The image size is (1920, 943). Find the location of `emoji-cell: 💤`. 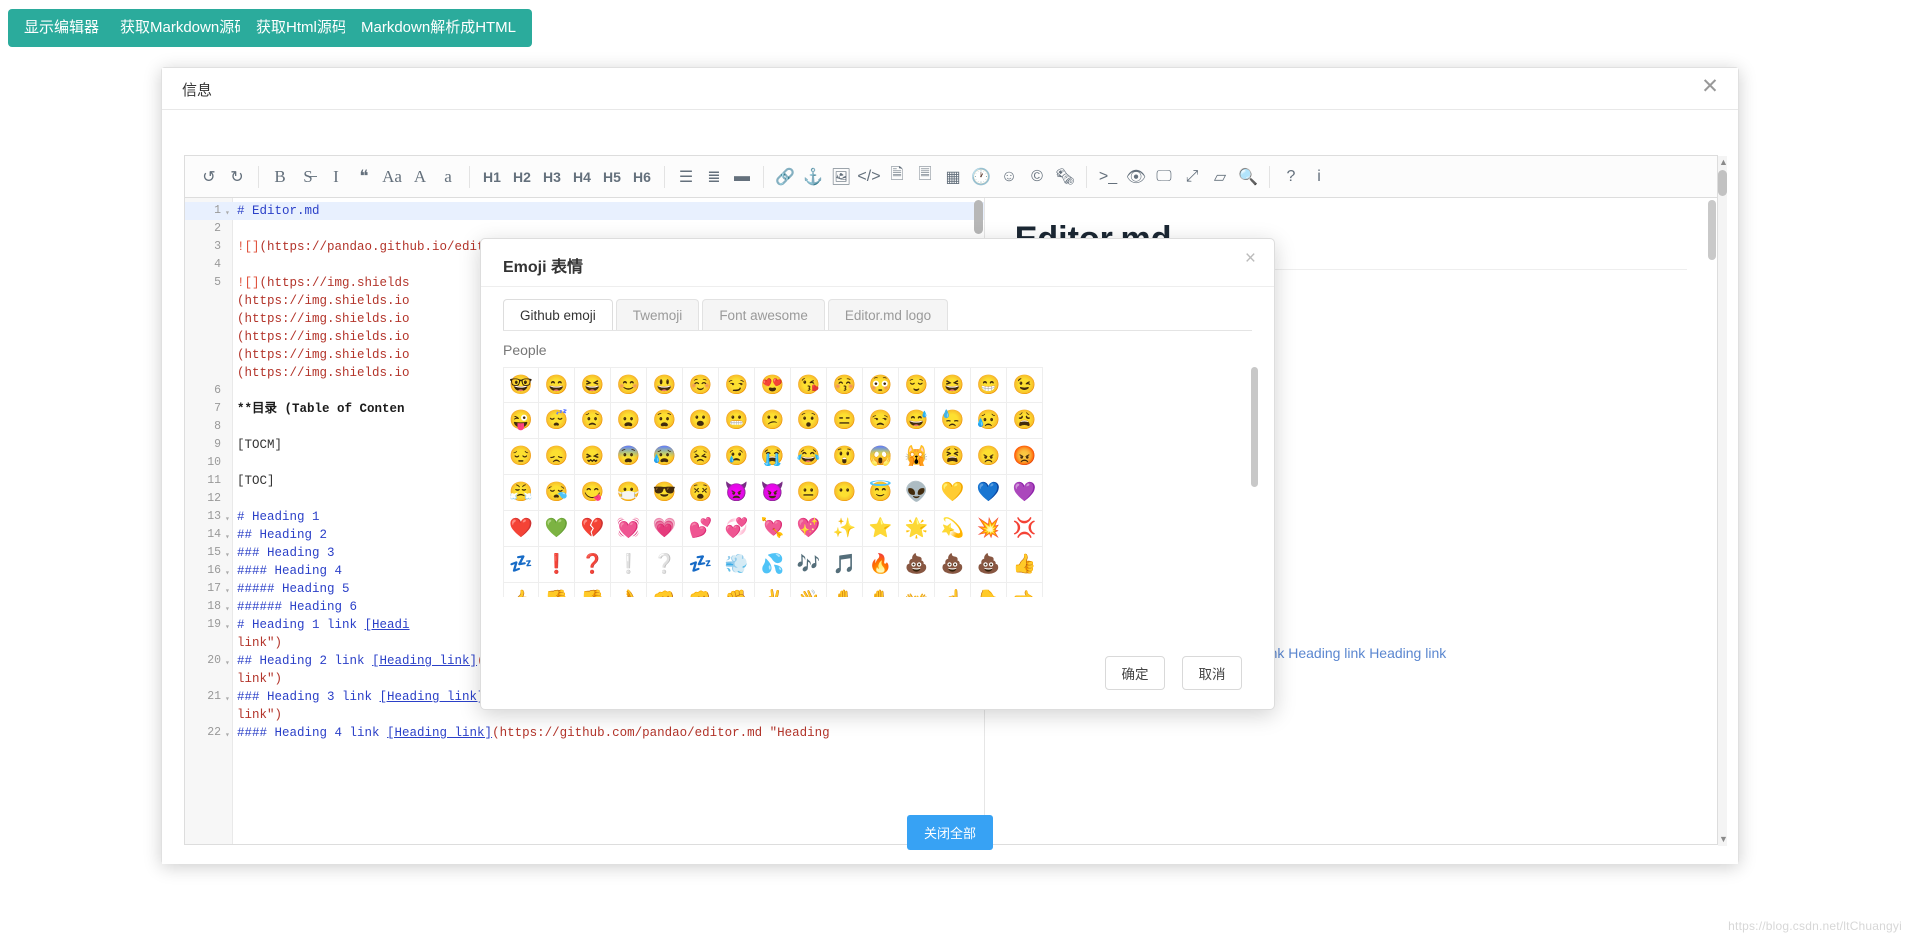

emoji-cell: 💤 is located at coordinates (521, 565).